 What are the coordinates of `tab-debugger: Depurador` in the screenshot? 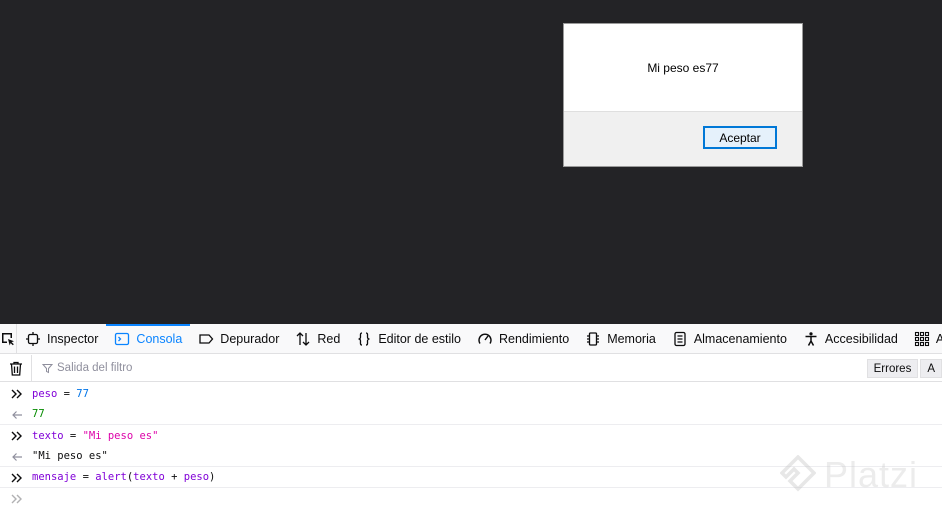 It's located at (238, 338).